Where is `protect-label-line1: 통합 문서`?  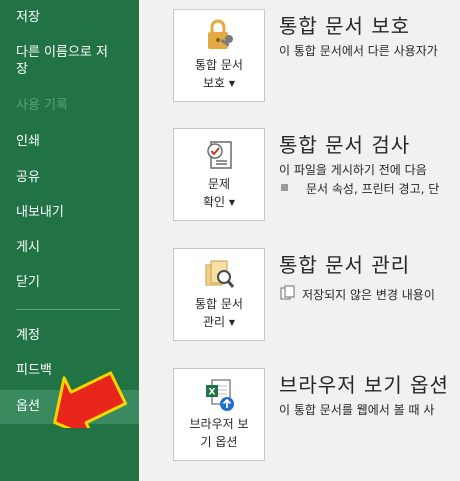 protect-label-line1: 통합 문서 is located at coordinates (219, 65).